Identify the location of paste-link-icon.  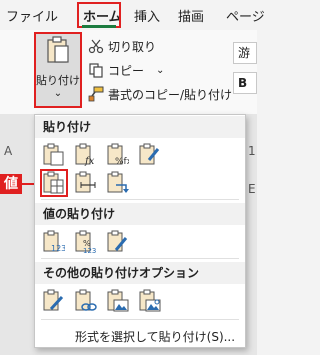
(86, 301).